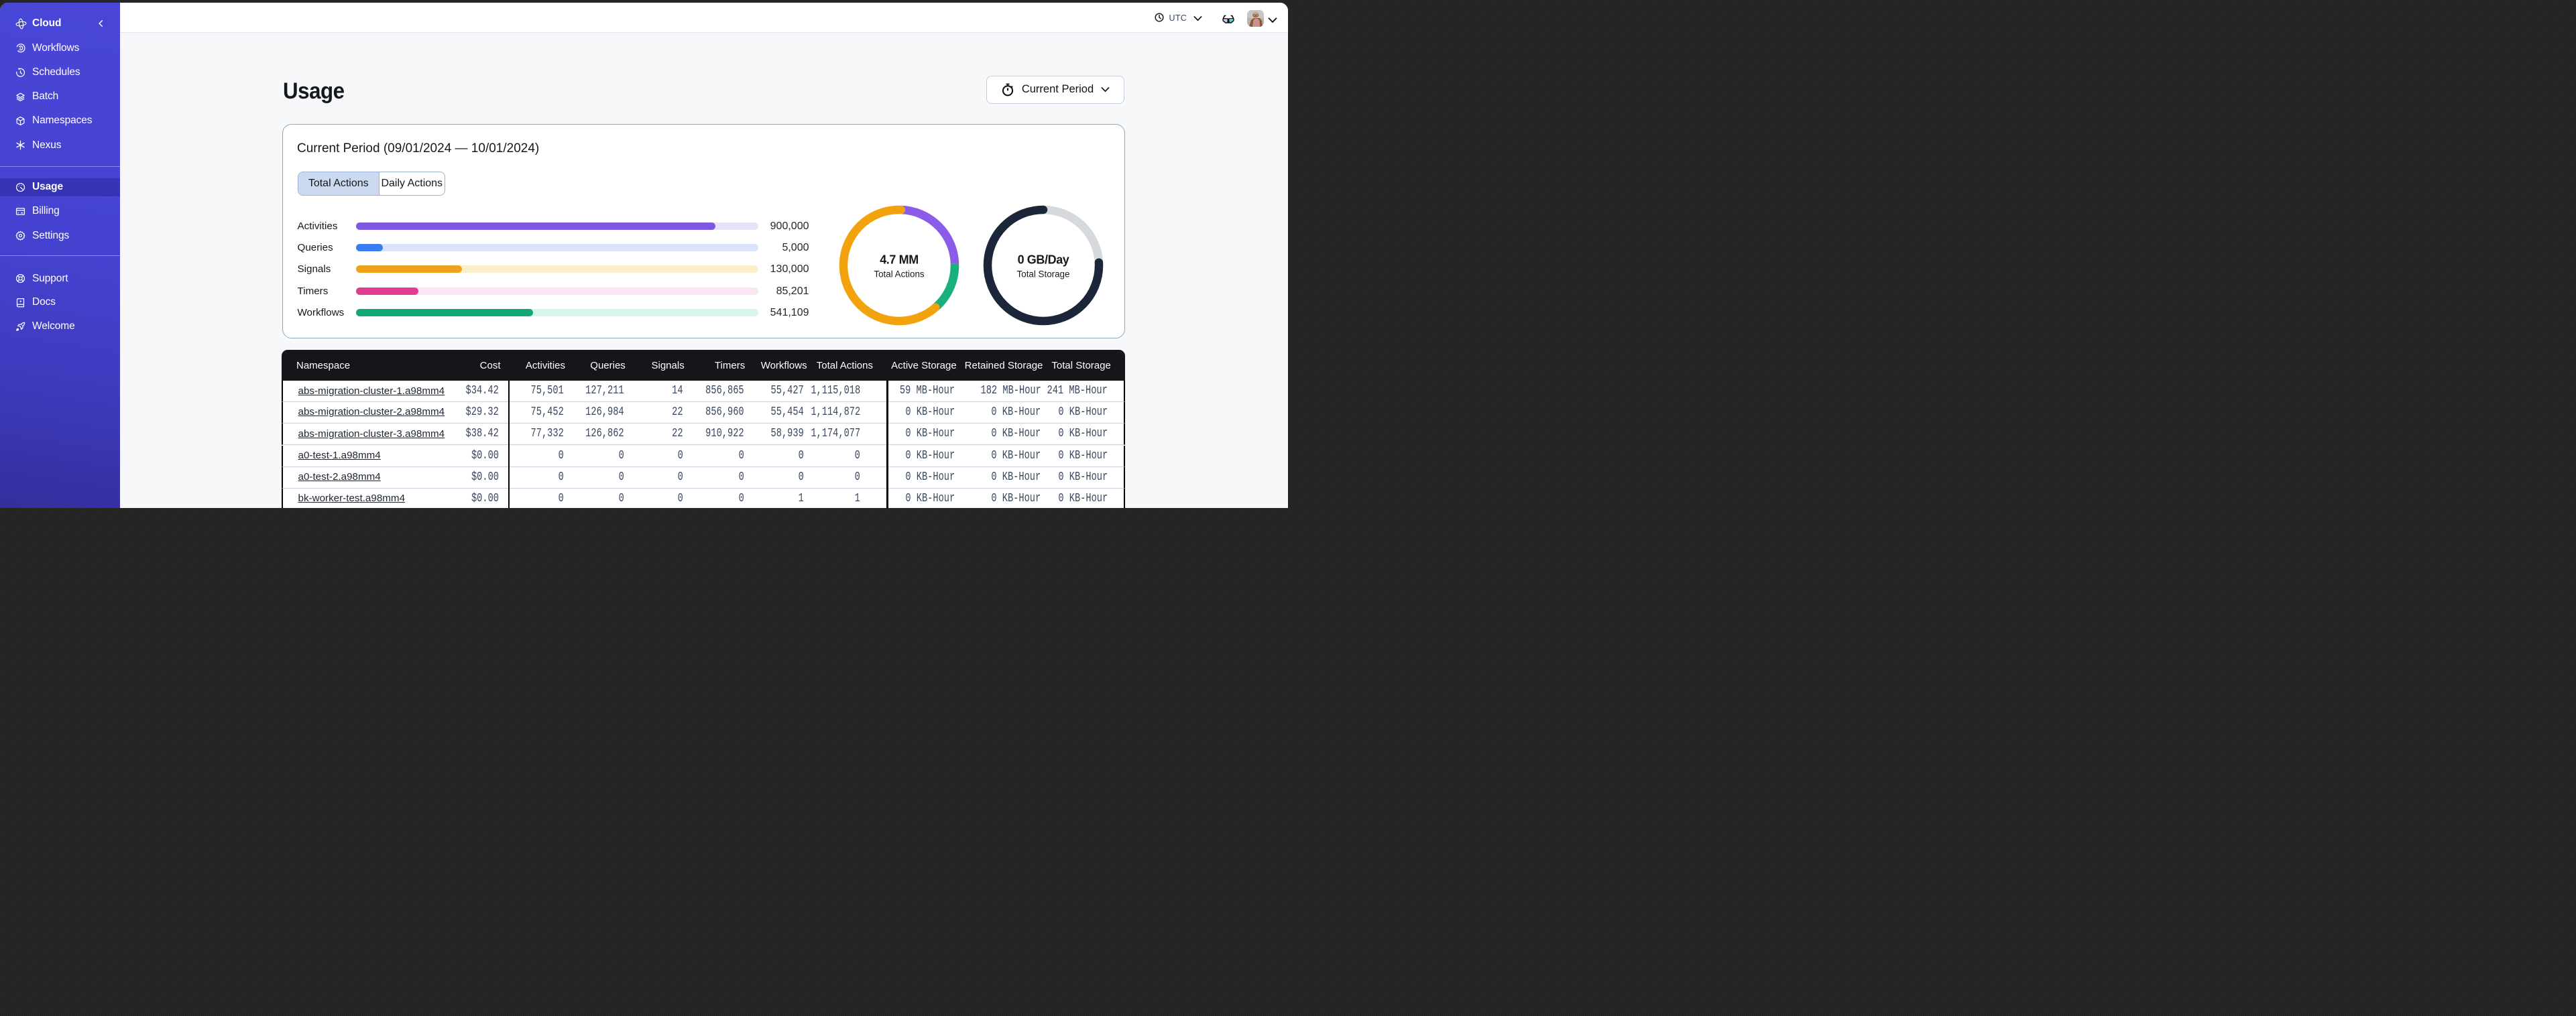 The width and height of the screenshot is (2576, 1016). What do you see at coordinates (1043, 260) in the screenshot?
I see `svg-text: 0 GB/Day` at bounding box center [1043, 260].